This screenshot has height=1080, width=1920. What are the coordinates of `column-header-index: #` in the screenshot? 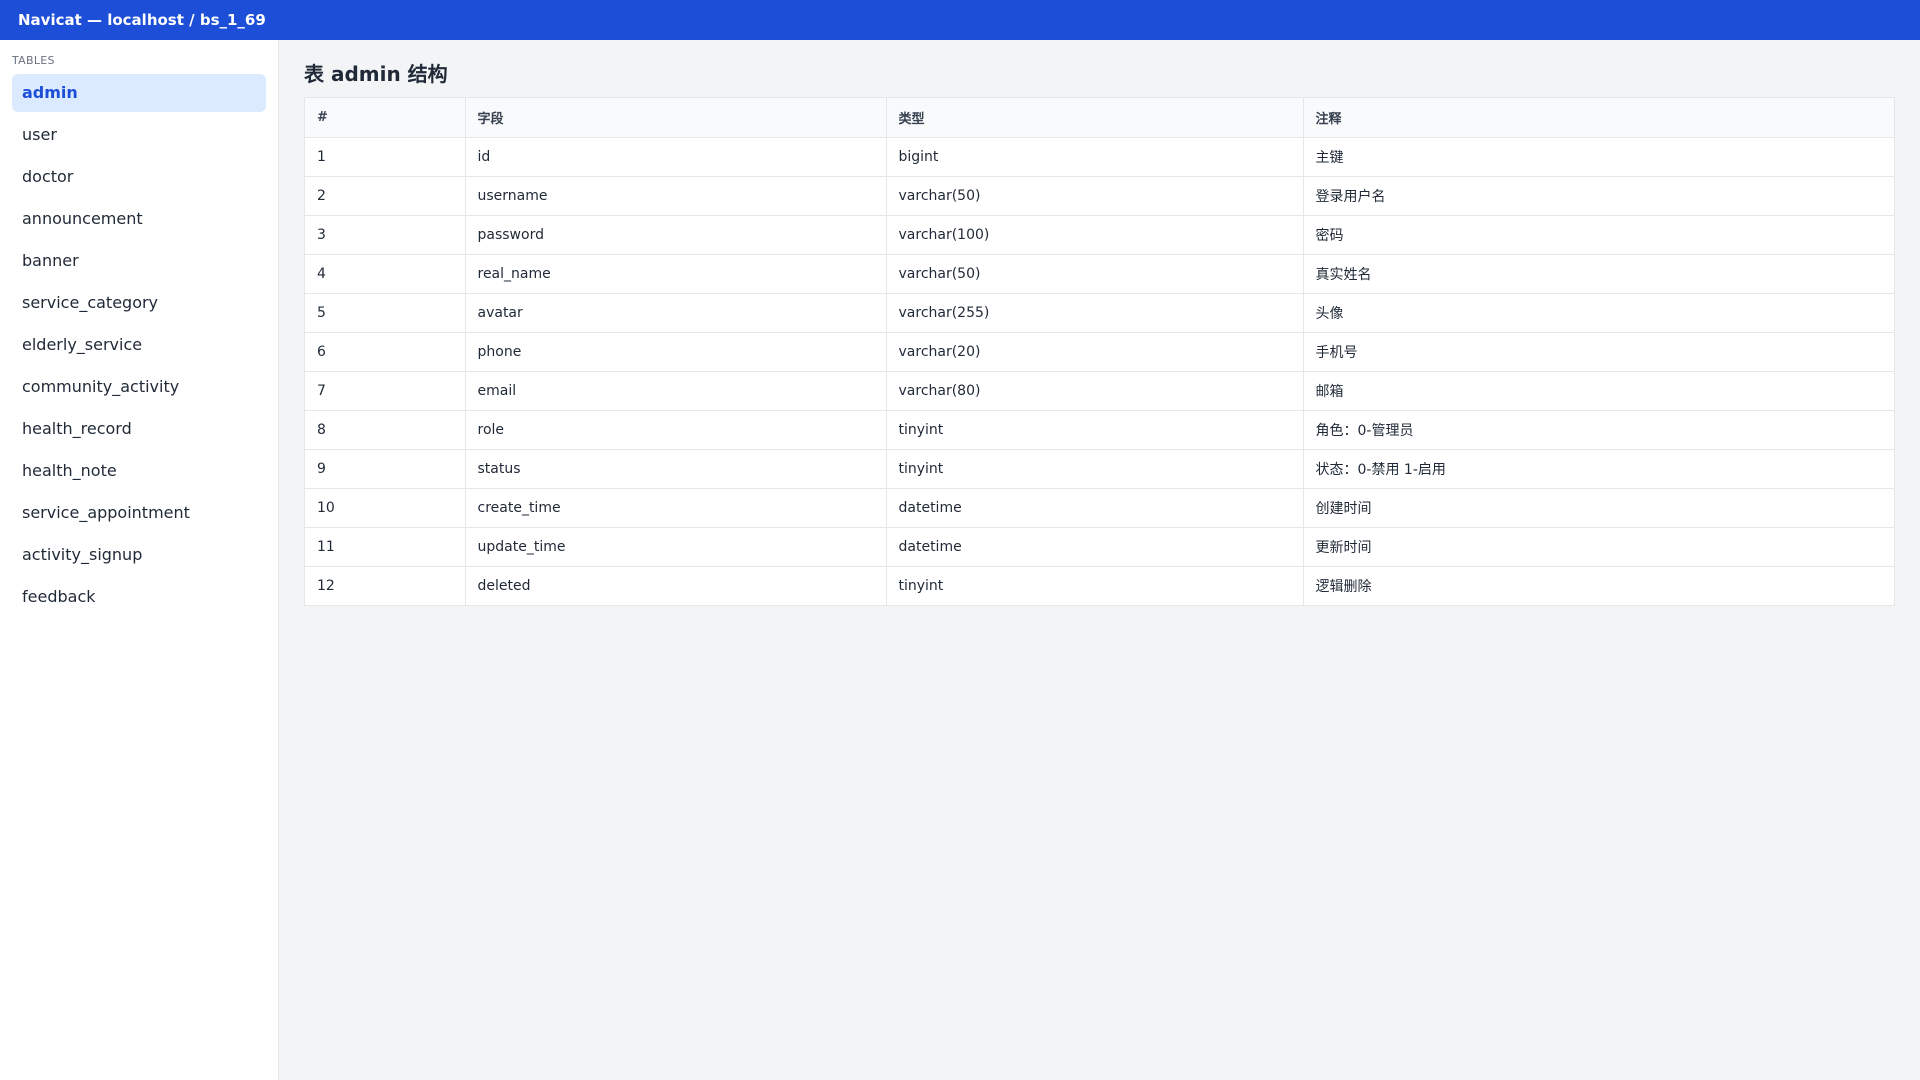 It's located at (385, 118).